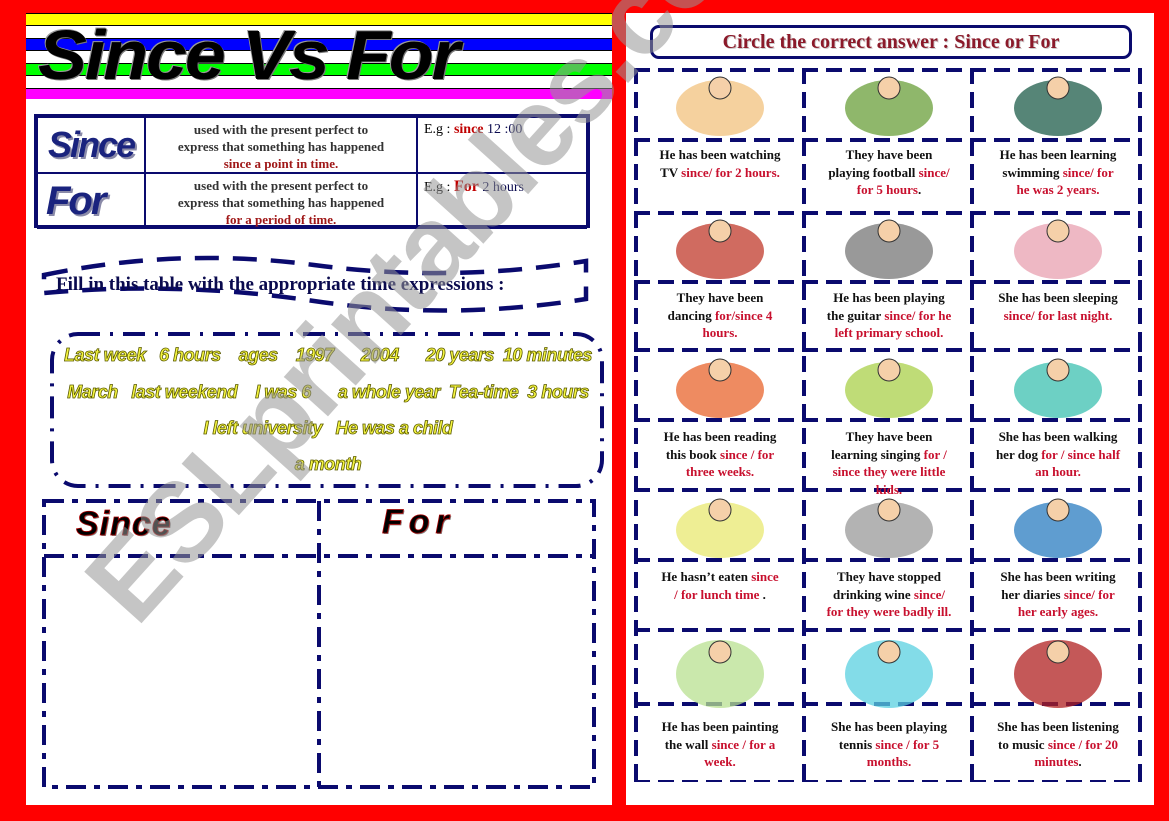 The width and height of the screenshot is (1169, 821). Describe the element at coordinates (720, 436) in the screenshot. I see `sentence-text: He has been reading` at that location.